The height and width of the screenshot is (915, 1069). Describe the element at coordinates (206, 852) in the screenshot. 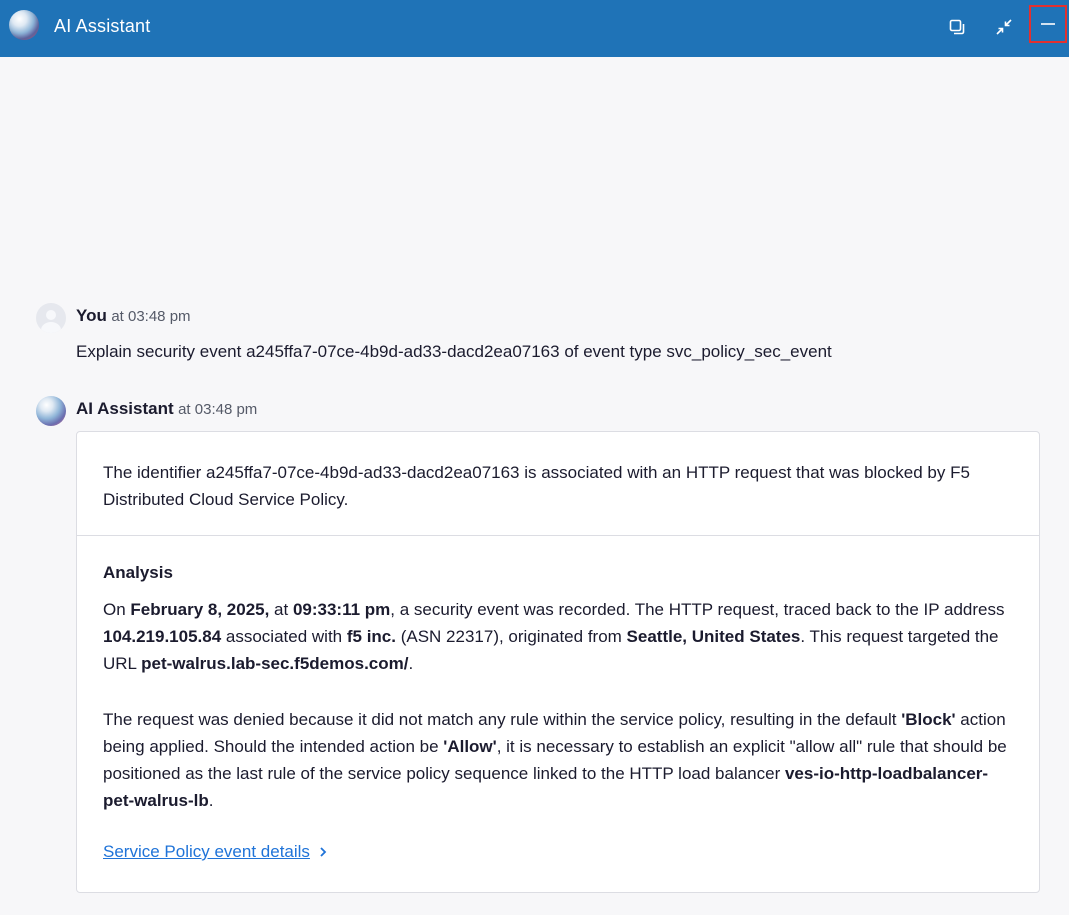

I see `details-link-label: Service Policy event details` at that location.